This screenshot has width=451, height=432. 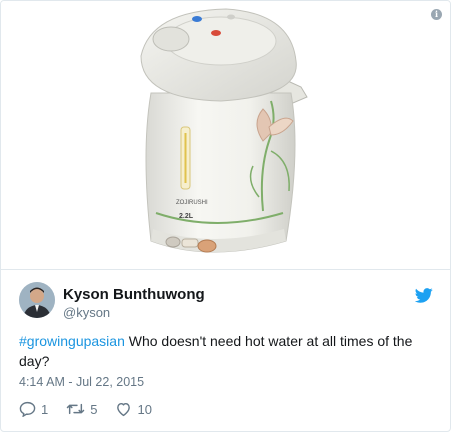 What do you see at coordinates (229, 302) in the screenshot?
I see `tweet-author: Kyson Bunthuwong @kyson` at bounding box center [229, 302].